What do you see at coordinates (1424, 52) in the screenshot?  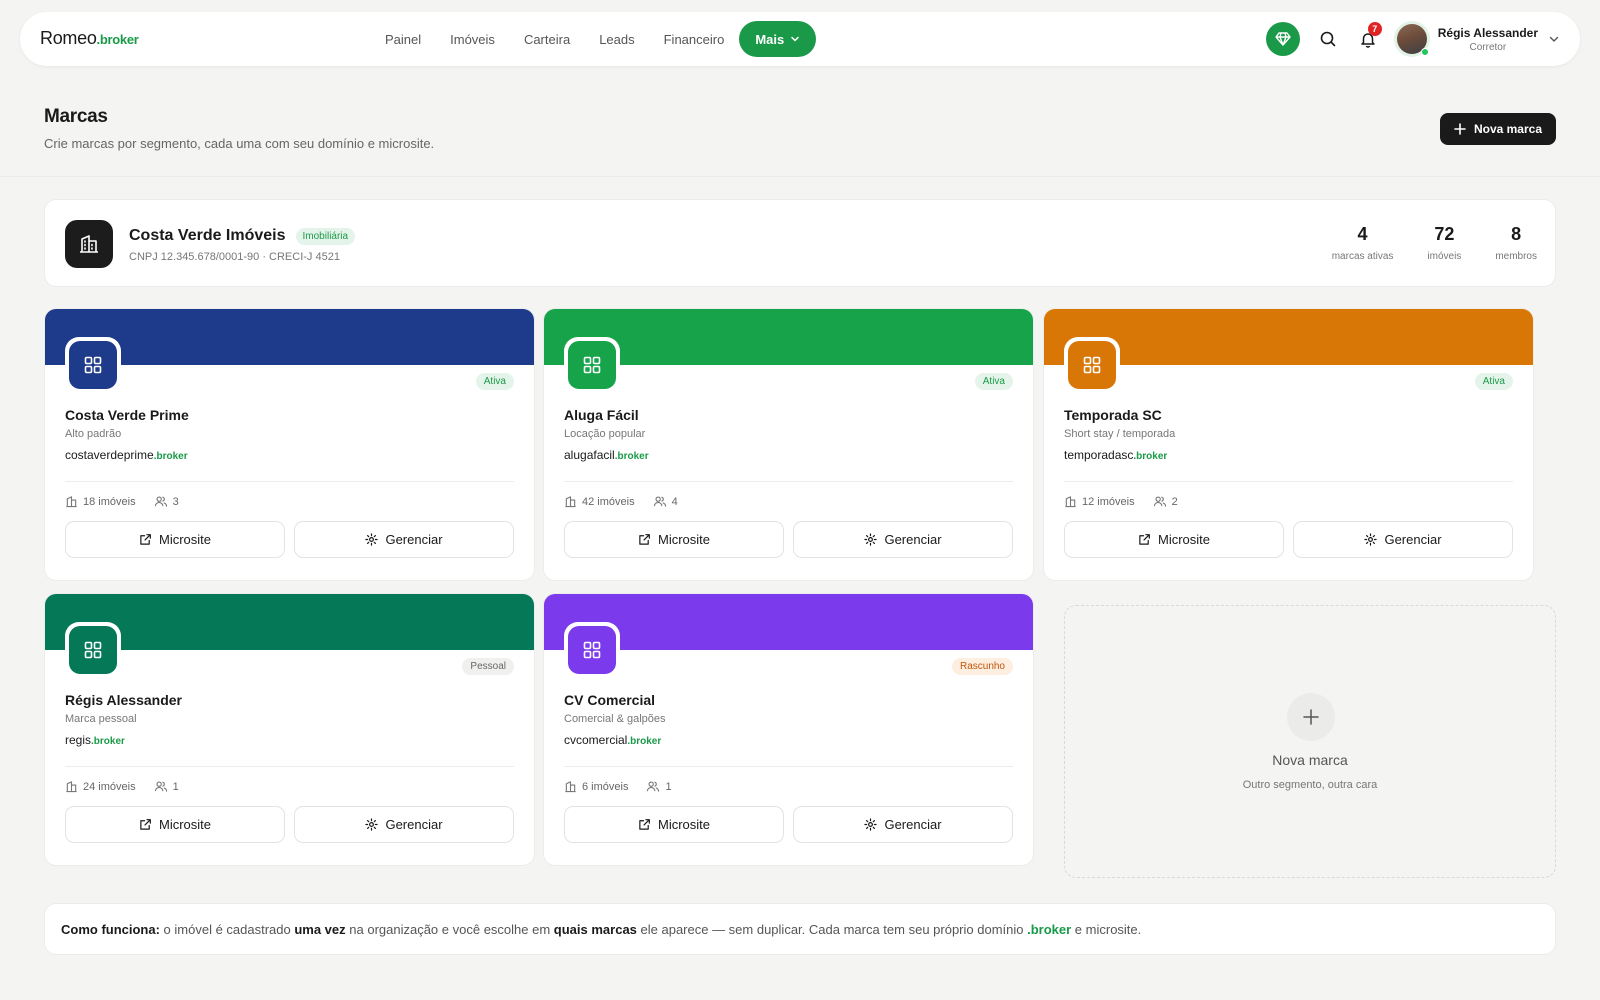 I see `online-status-dot` at bounding box center [1424, 52].